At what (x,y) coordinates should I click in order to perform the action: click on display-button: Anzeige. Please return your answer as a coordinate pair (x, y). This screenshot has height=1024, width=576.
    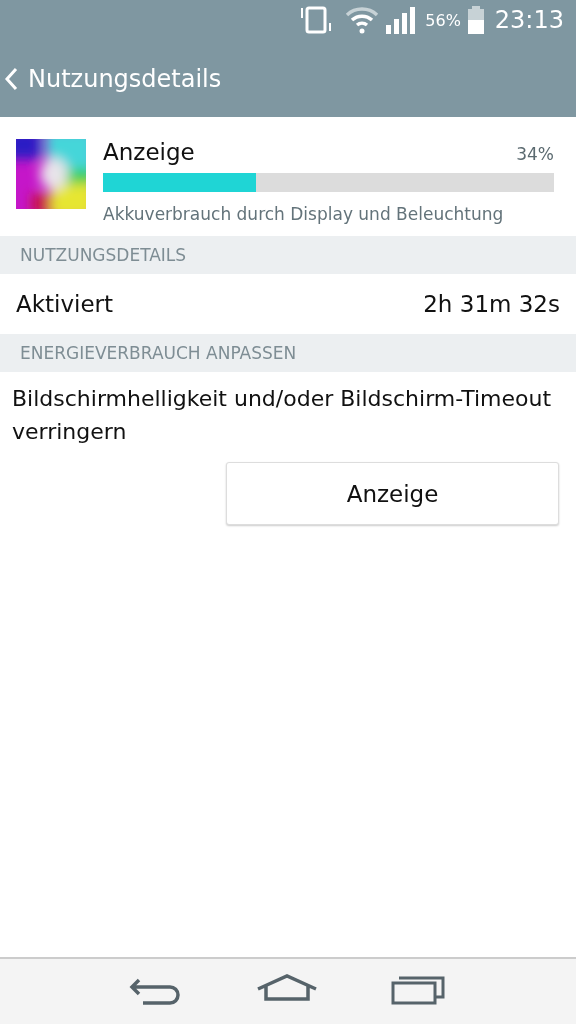
    Looking at the image, I should click on (392, 493).